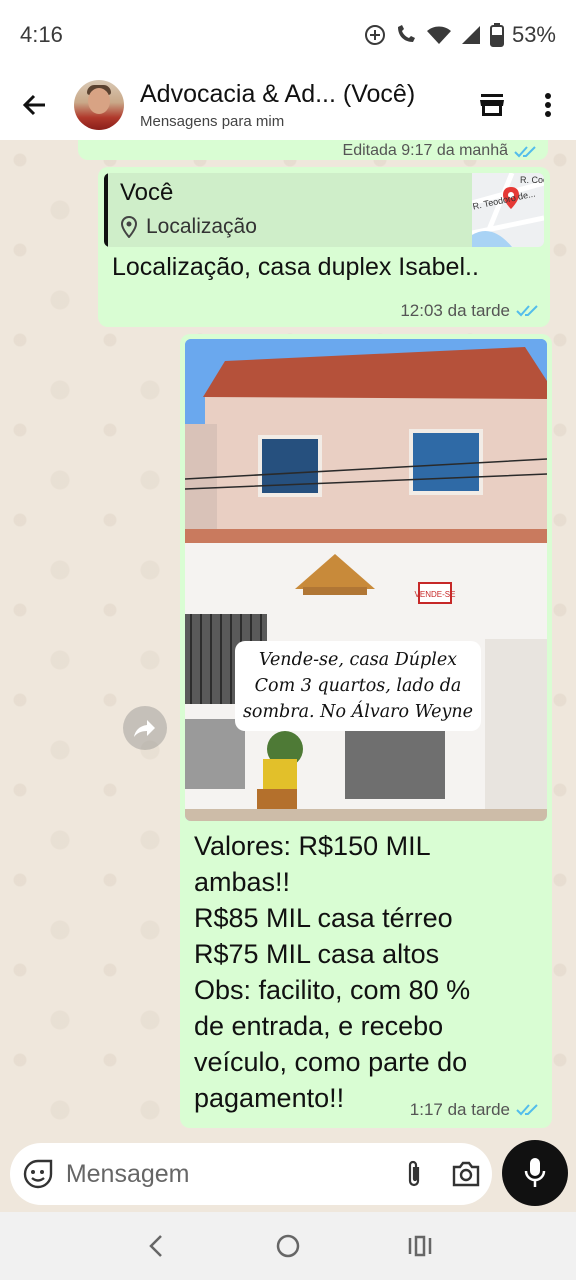  Describe the element at coordinates (459, 1109) in the screenshot. I see `message-time: 1:17 da tarde` at that location.